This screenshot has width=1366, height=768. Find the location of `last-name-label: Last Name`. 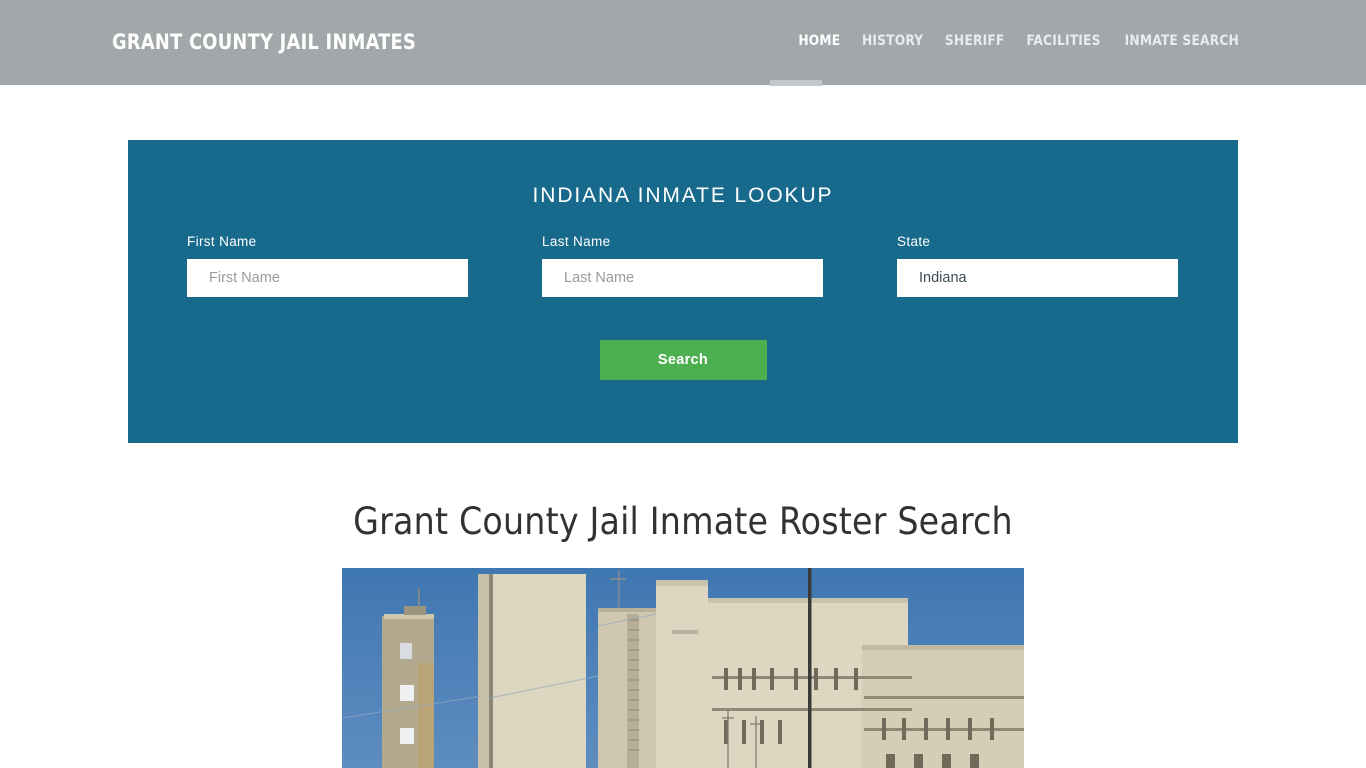

last-name-label: Last Name is located at coordinates (576, 241).